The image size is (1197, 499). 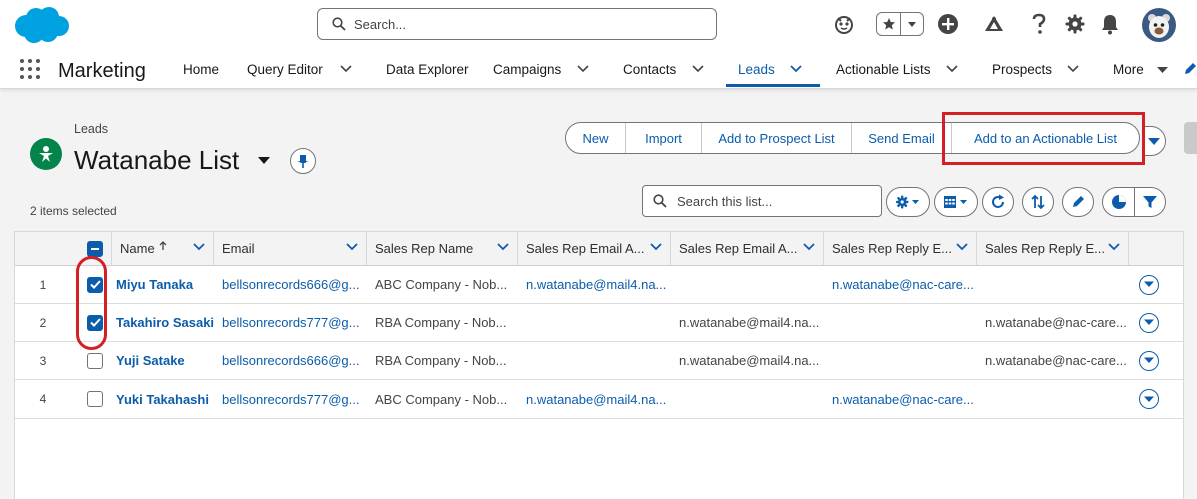 I want to click on lead-star-person-icon, so click(x=46, y=154).